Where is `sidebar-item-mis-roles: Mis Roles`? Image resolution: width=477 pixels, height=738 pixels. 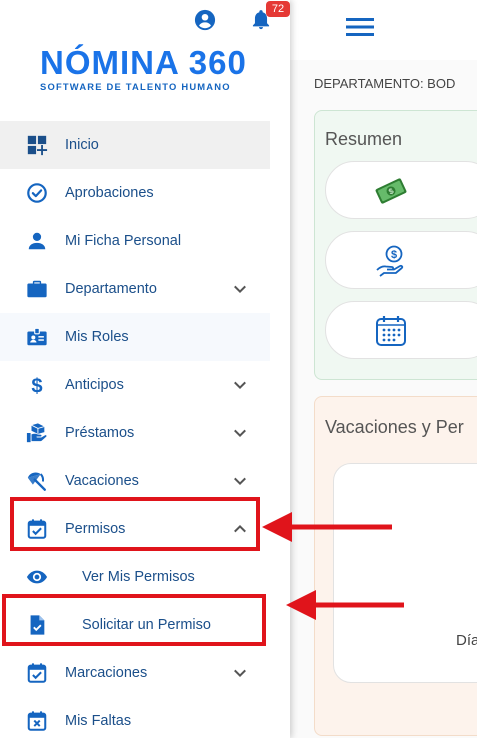 sidebar-item-mis-roles: Mis Roles is located at coordinates (135, 337).